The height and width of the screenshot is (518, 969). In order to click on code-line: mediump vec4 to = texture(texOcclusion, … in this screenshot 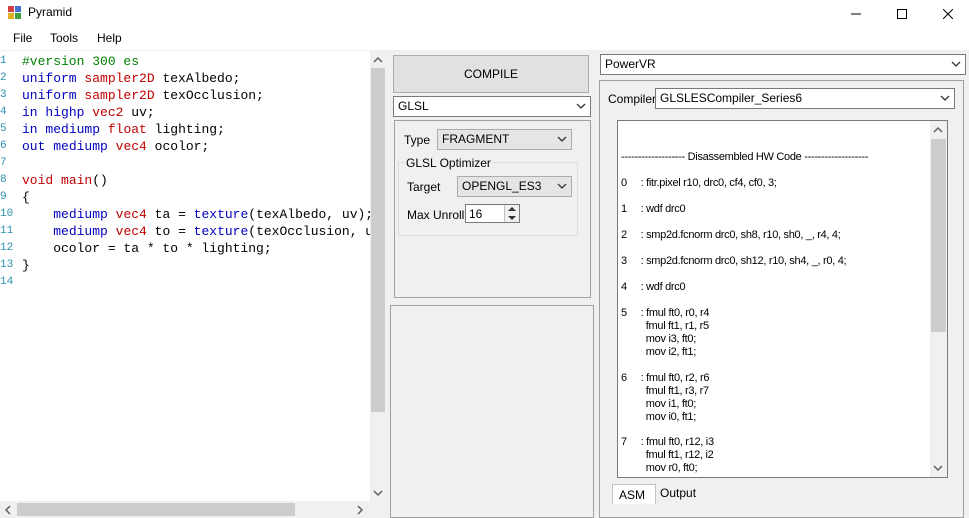, I will do `click(211, 231)`.